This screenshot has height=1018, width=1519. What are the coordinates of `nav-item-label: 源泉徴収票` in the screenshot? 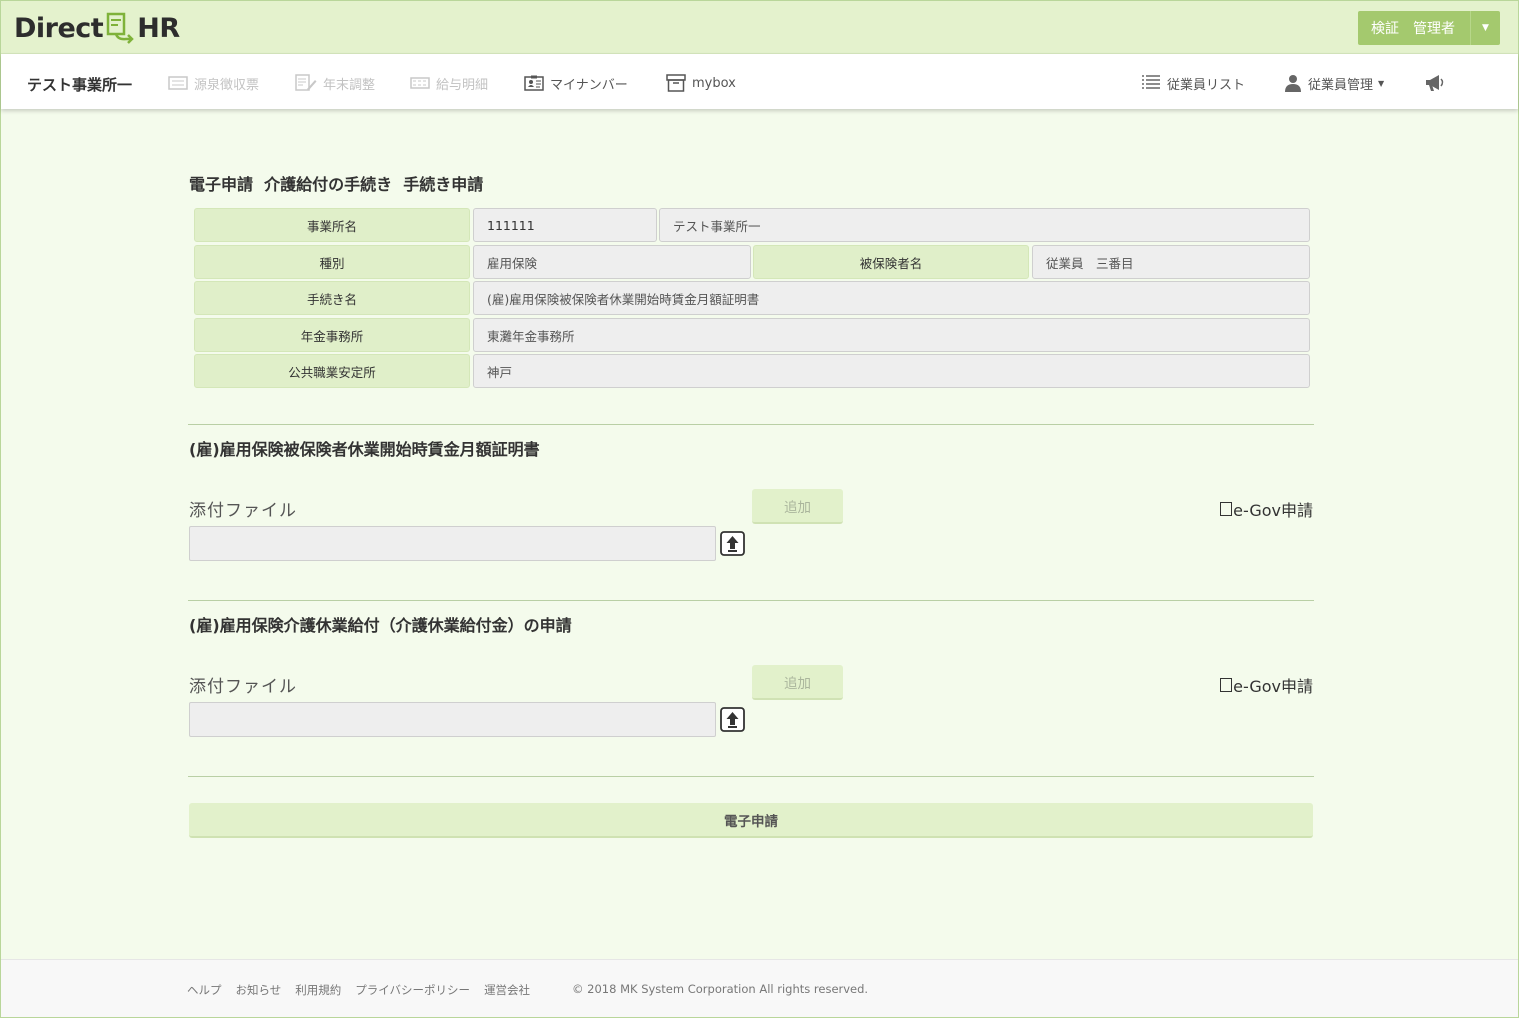 It's located at (227, 85).